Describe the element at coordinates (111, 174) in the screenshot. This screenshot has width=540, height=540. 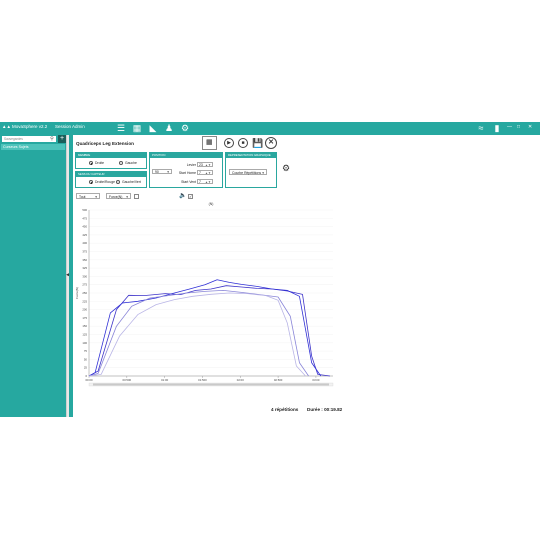
I see `sensor-direction-header: SENS DU CAPTEUR` at that location.